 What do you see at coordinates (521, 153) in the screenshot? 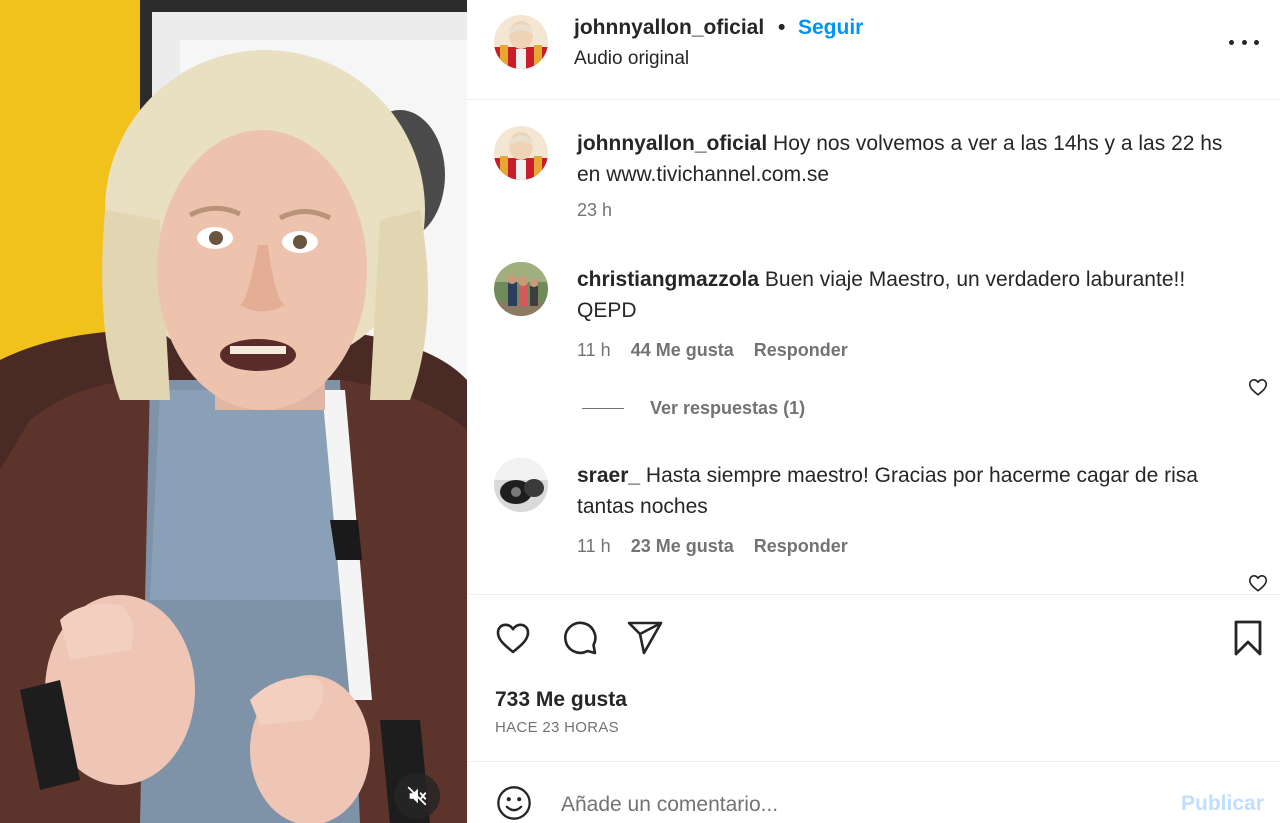
I see `caption-avatar` at bounding box center [521, 153].